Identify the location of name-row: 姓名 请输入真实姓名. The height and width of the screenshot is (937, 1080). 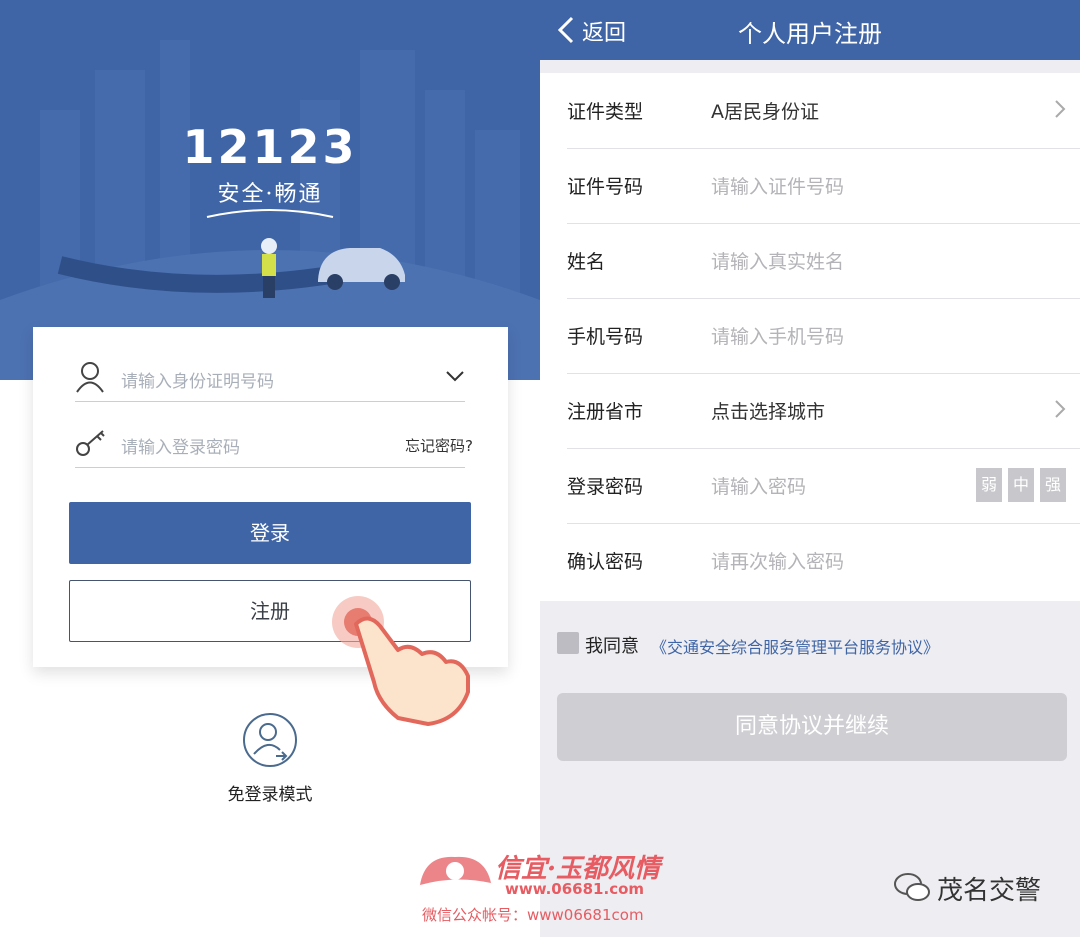
(823, 261).